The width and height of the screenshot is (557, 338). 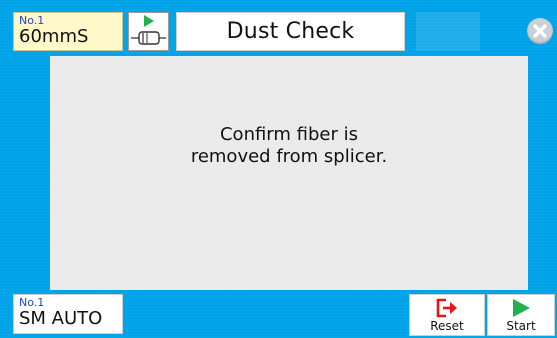 I want to click on splice-mode-selector: No.1 SM AUTO, so click(x=68, y=314).